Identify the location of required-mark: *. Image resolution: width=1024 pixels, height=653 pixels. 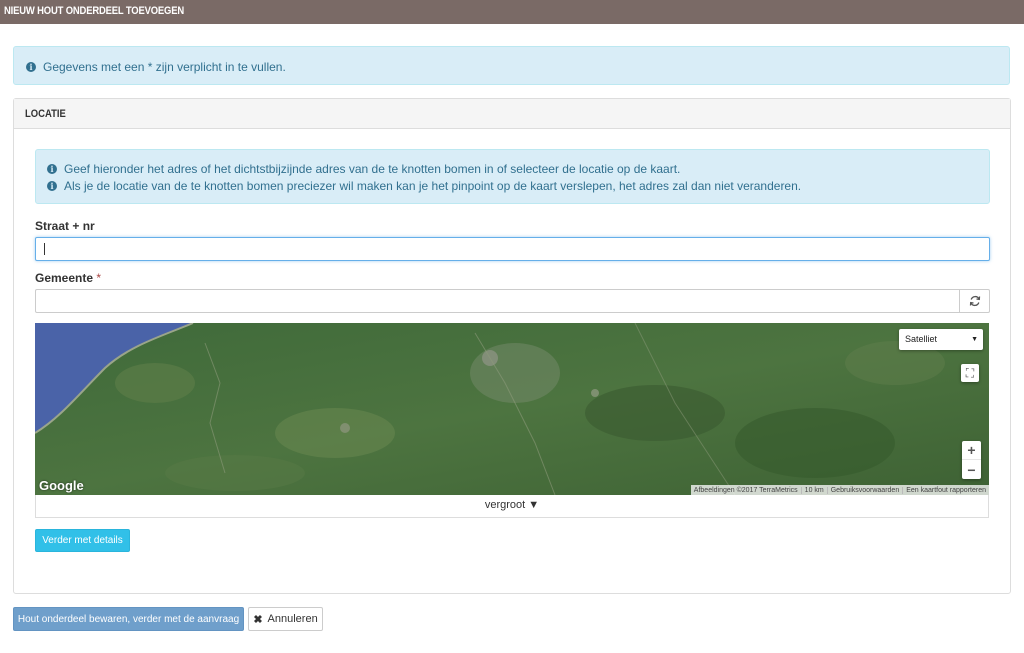
(99, 278).